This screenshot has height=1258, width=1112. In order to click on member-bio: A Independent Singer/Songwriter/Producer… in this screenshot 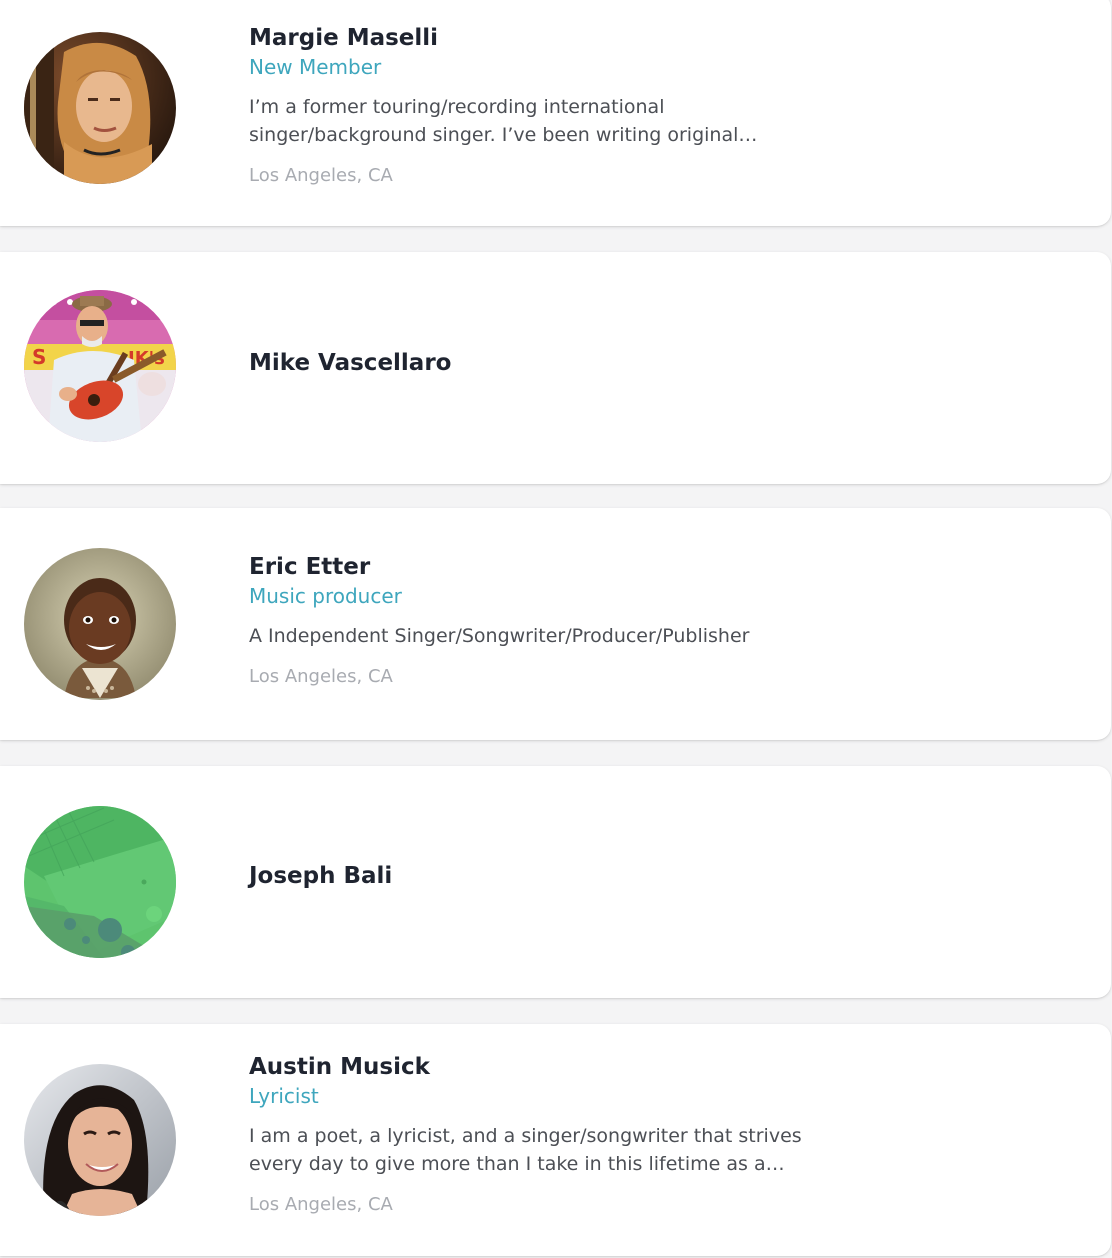, I will do `click(499, 636)`.